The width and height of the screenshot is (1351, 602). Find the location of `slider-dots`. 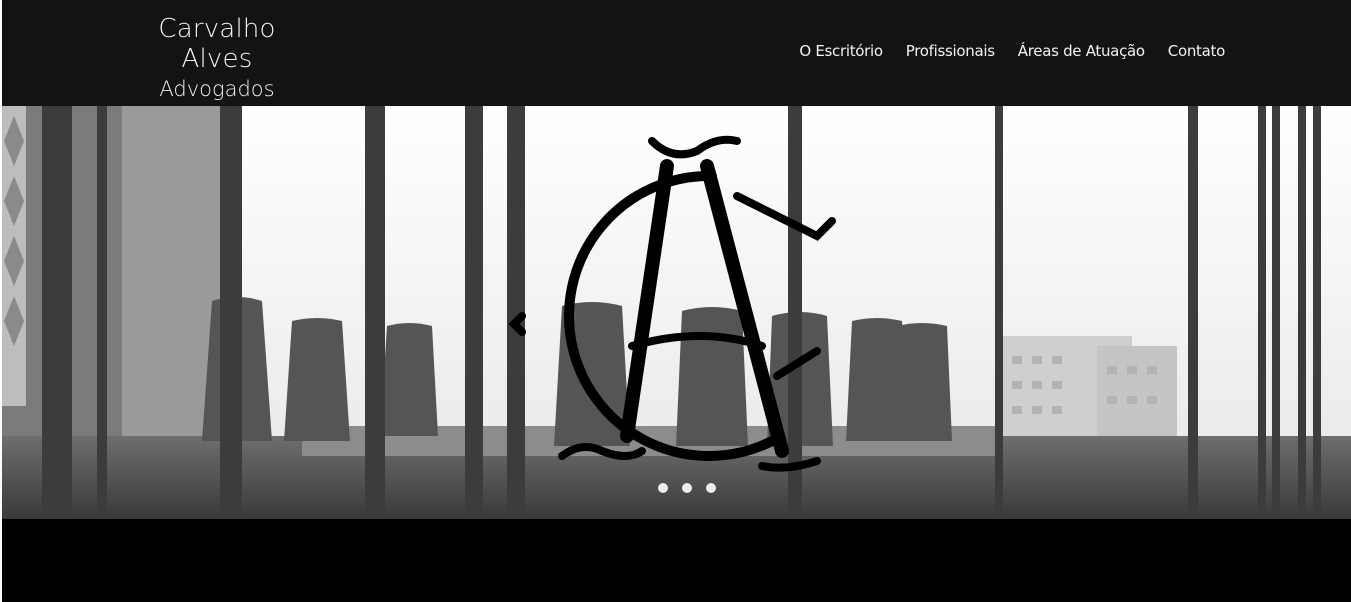

slider-dots is located at coordinates (687, 488).